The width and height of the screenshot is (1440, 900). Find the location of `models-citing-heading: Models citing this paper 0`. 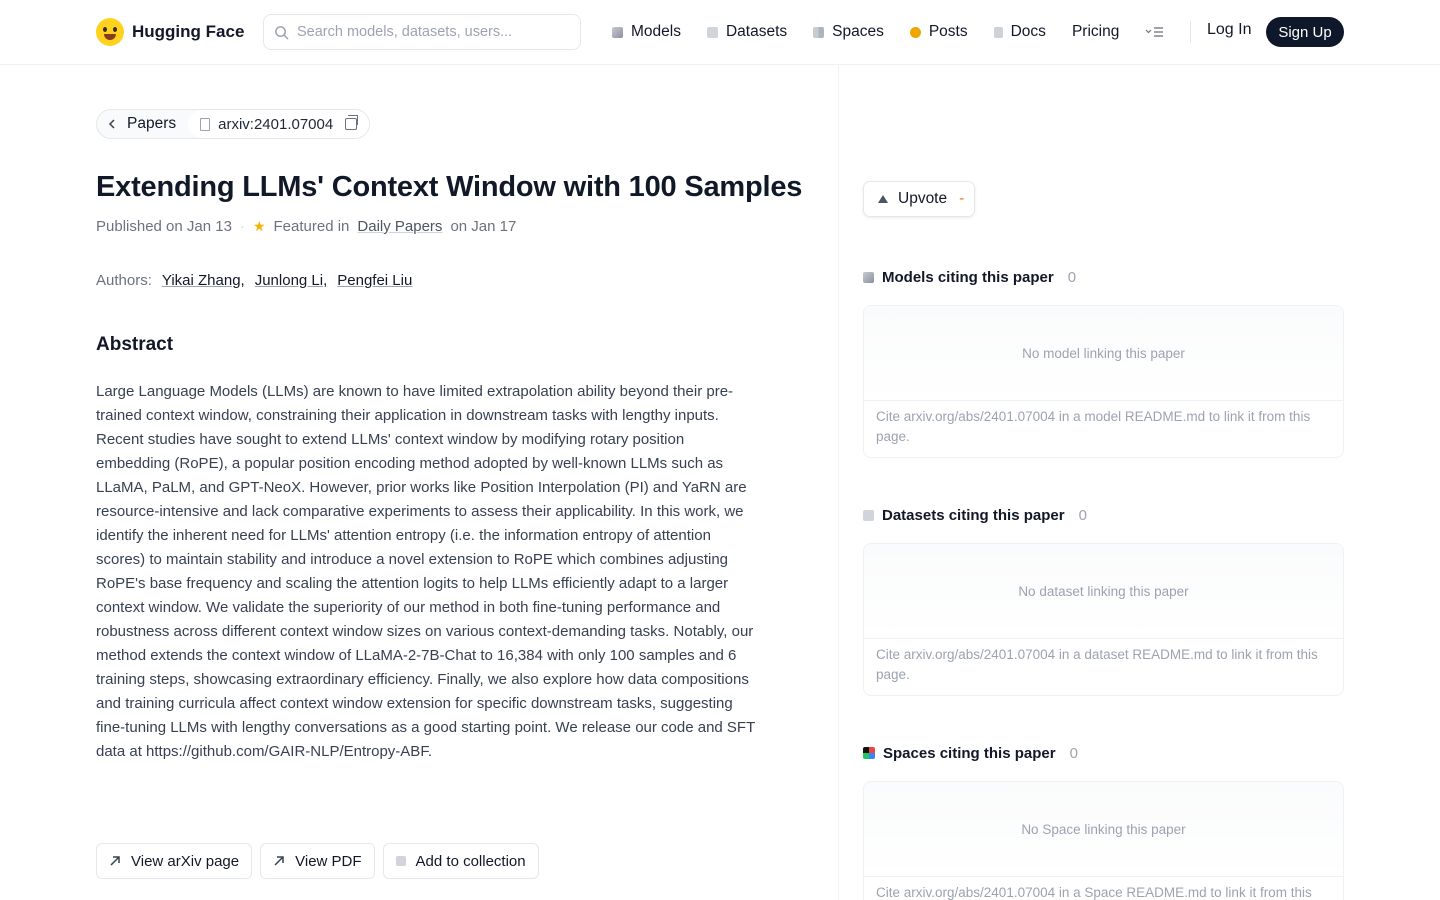

models-citing-heading: Models citing this paper 0 is located at coordinates (1103, 277).